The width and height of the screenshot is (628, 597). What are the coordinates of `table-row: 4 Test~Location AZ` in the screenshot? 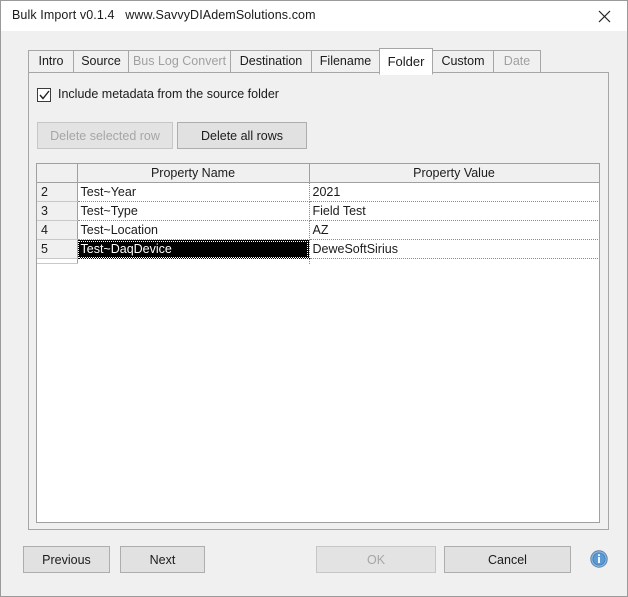 It's located at (318, 230).